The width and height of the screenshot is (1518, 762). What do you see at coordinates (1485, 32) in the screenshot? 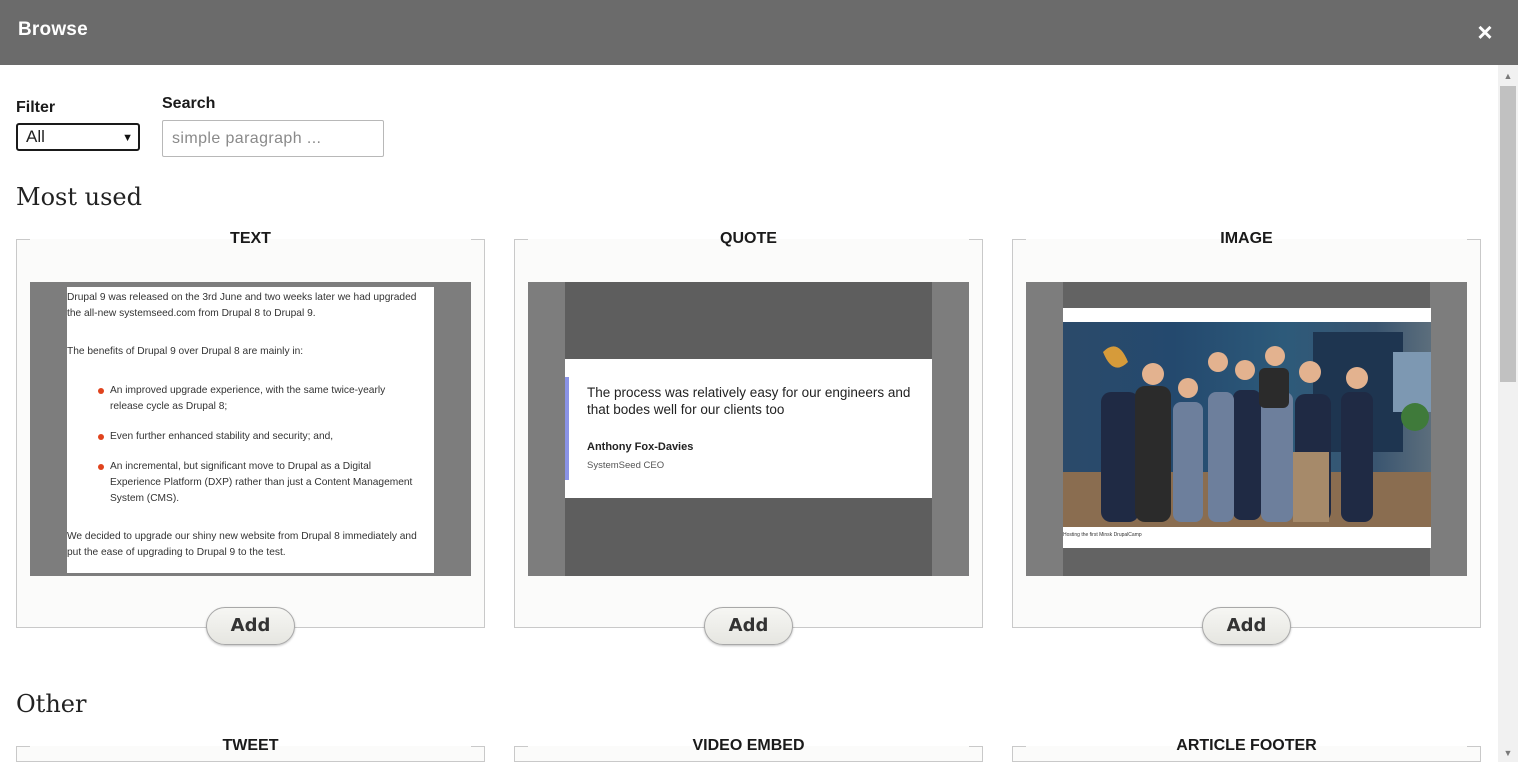
I see `close-icon: ×` at bounding box center [1485, 32].